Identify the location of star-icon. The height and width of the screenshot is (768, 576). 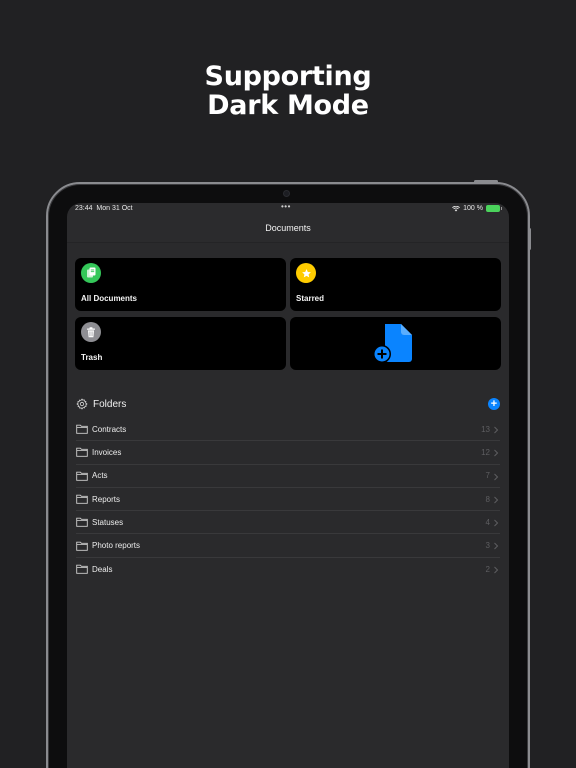
(306, 273).